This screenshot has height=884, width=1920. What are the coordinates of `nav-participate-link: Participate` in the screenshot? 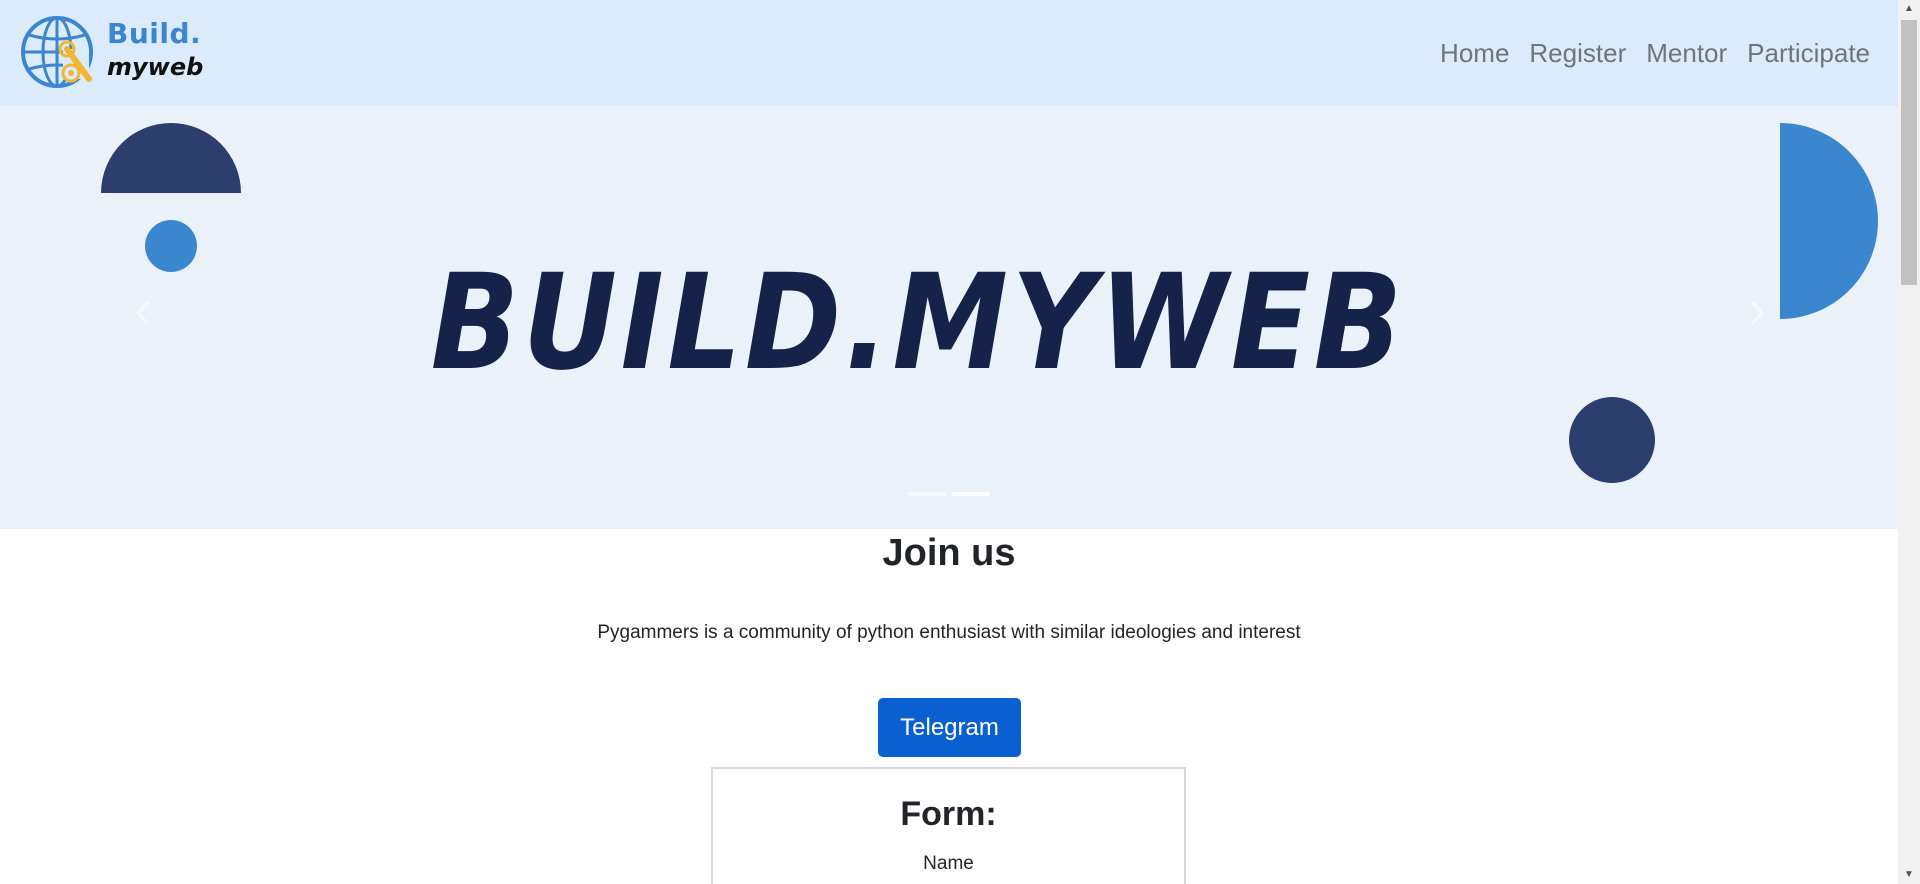 It's located at (1808, 53).